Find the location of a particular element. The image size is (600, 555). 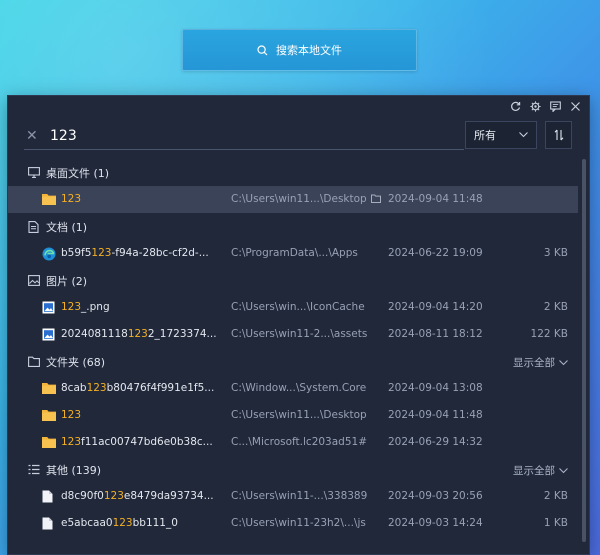

file-path-text: C...\Microsoft.lc203ad51# is located at coordinates (299, 442).